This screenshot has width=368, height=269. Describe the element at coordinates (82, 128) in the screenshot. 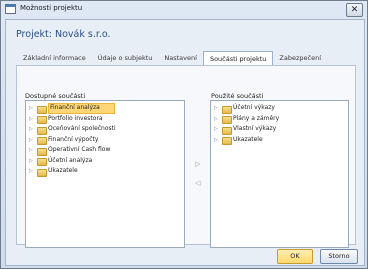

I see `list-item-label: Oceňování společnosti` at that location.